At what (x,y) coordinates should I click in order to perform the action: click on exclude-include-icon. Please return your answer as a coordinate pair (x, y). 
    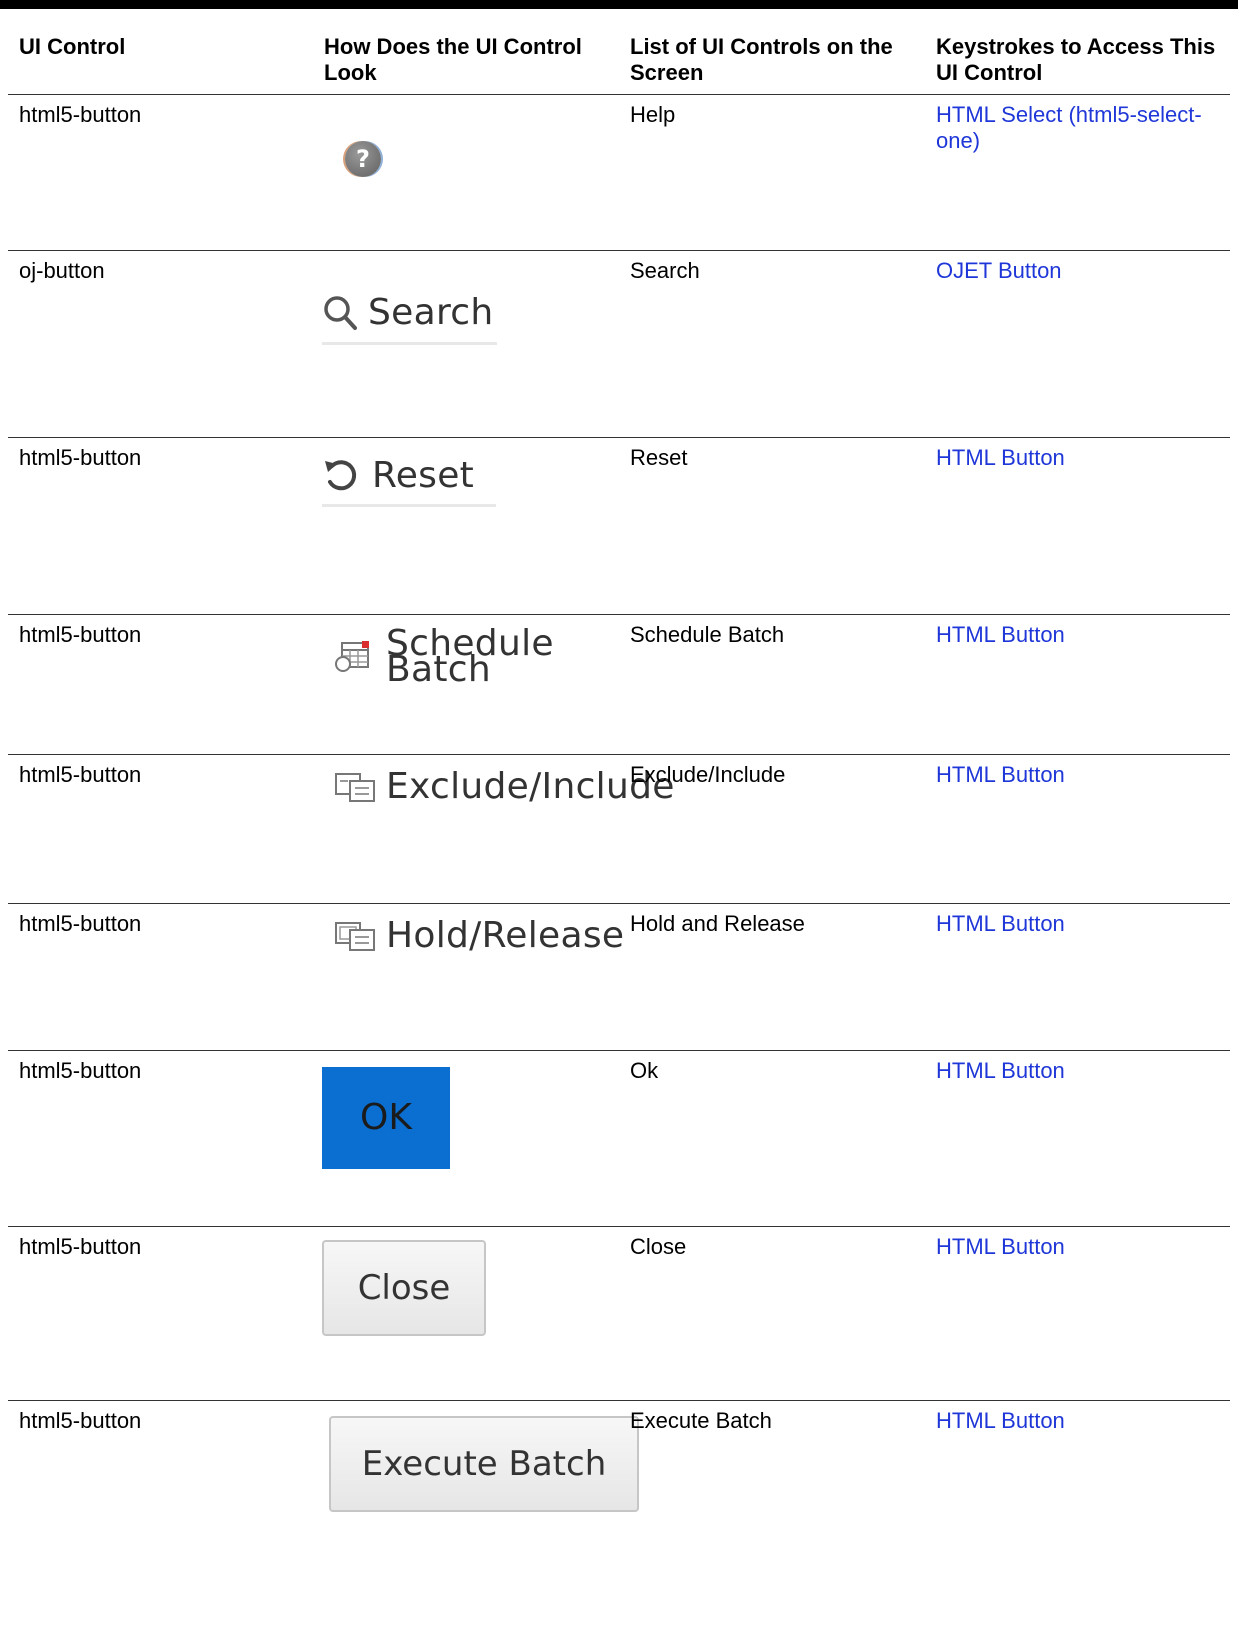
    Looking at the image, I should click on (355, 787).